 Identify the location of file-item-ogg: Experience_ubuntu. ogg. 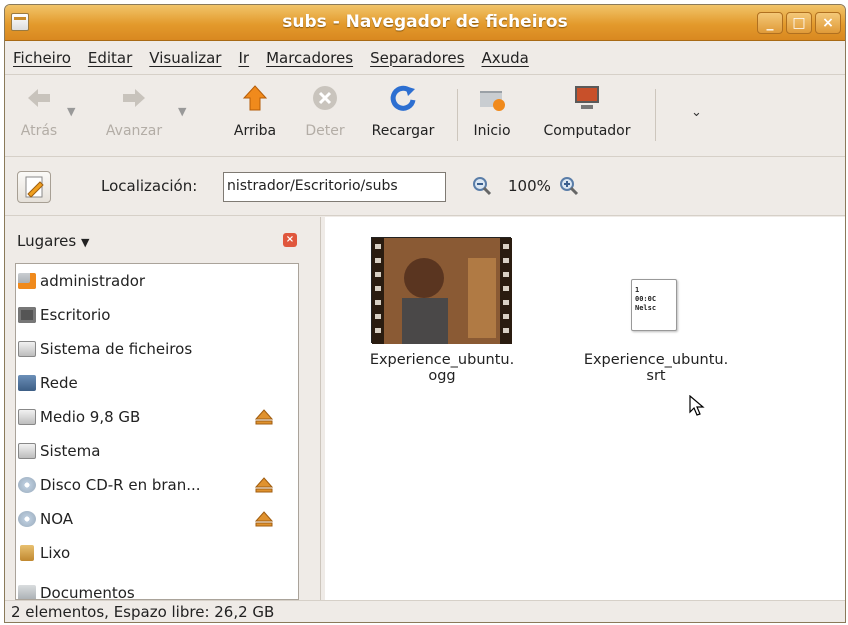
(442, 368).